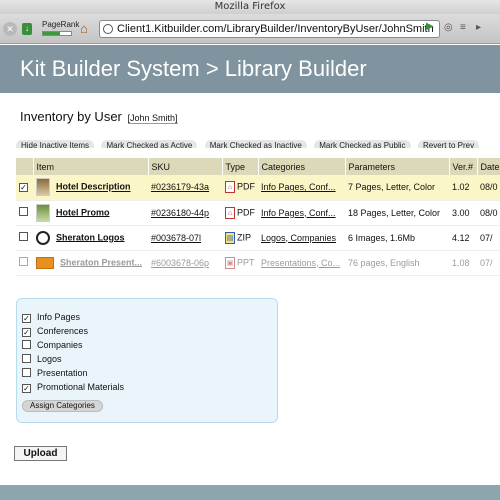 The height and width of the screenshot is (500, 500). Describe the element at coordinates (250, 69) in the screenshot. I see `app-header: Kit Builder System > Library Builder` at that location.